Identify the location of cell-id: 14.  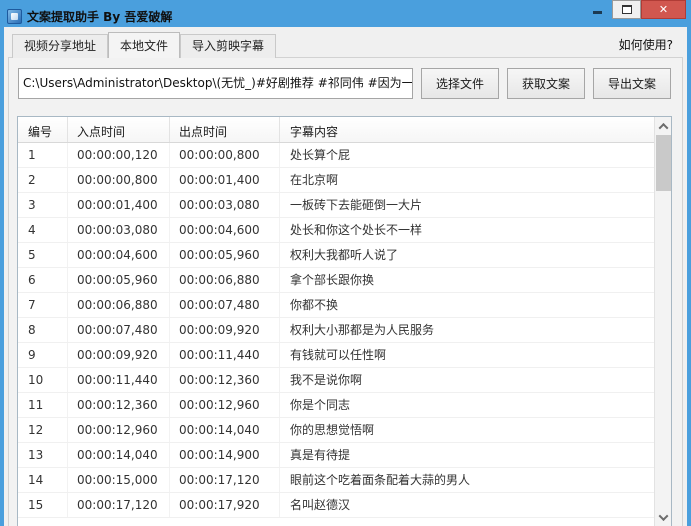
(43, 480).